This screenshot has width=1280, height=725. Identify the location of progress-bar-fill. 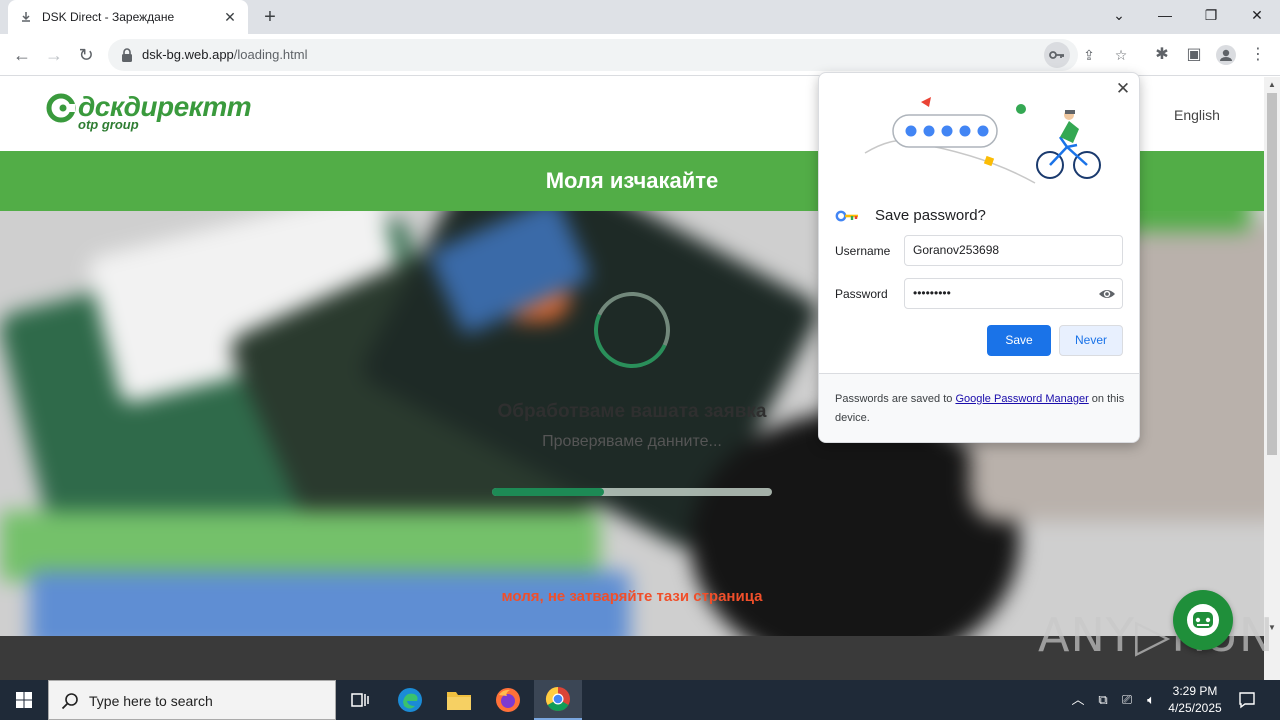
(548, 492).